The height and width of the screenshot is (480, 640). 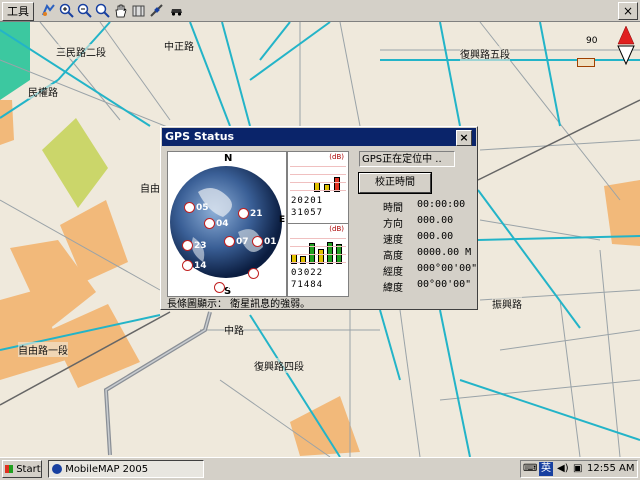 I want to click on window-close-button: ×, so click(x=628, y=11).